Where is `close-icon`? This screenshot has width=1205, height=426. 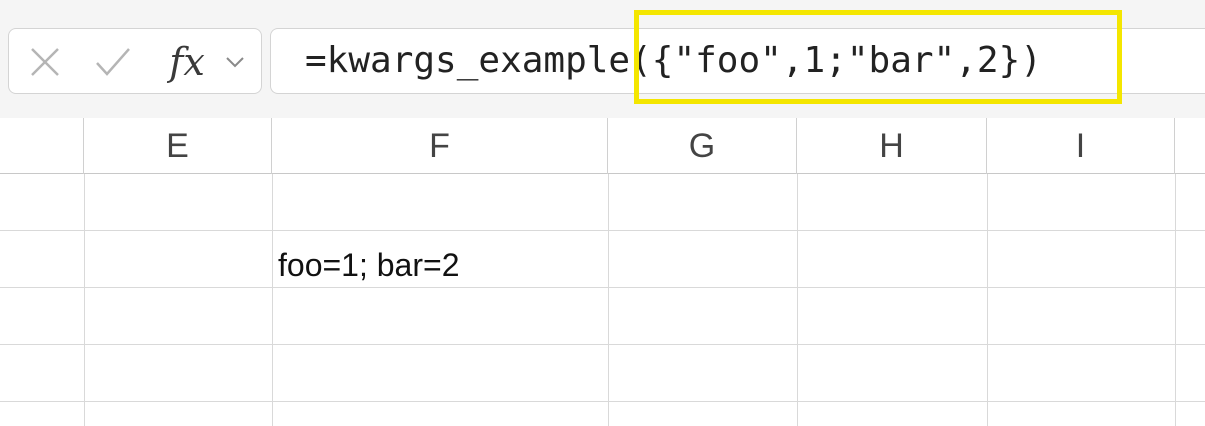 close-icon is located at coordinates (45, 62).